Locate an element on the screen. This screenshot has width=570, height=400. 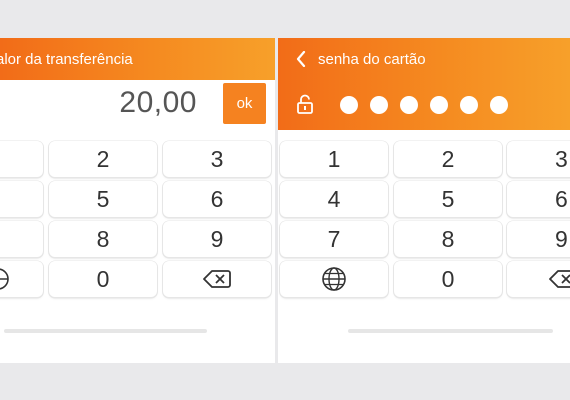
globe-key is located at coordinates (334, 279).